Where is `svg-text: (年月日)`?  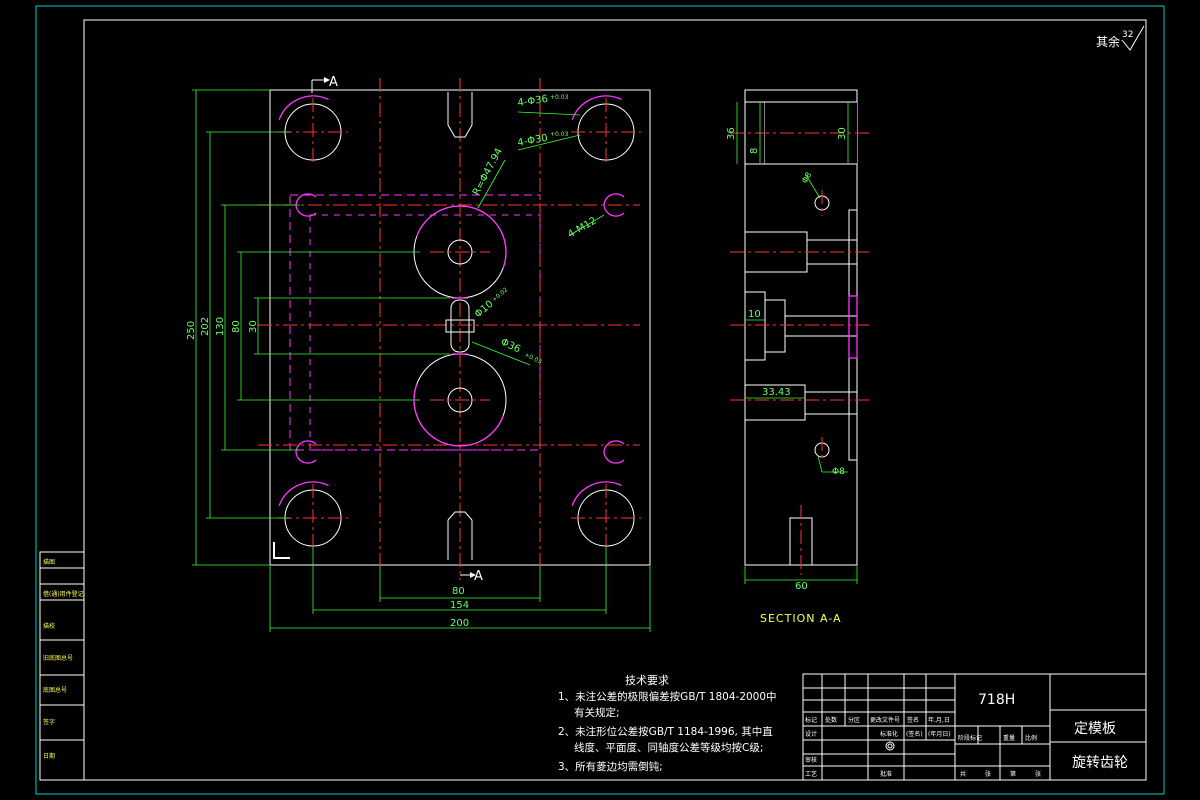 svg-text: (年月日) is located at coordinates (939, 734).